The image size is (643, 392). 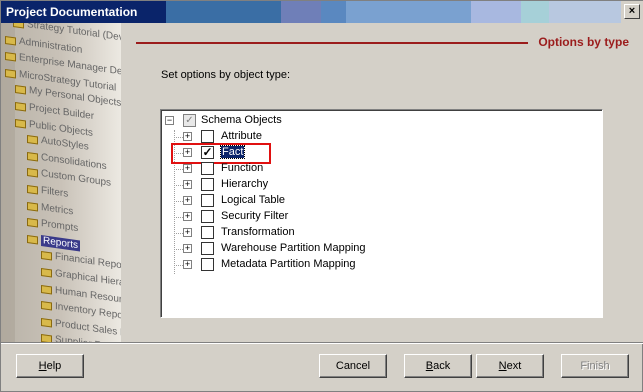 I want to click on tree-node-hierarchy: + Hierarchy, so click(x=328, y=185).